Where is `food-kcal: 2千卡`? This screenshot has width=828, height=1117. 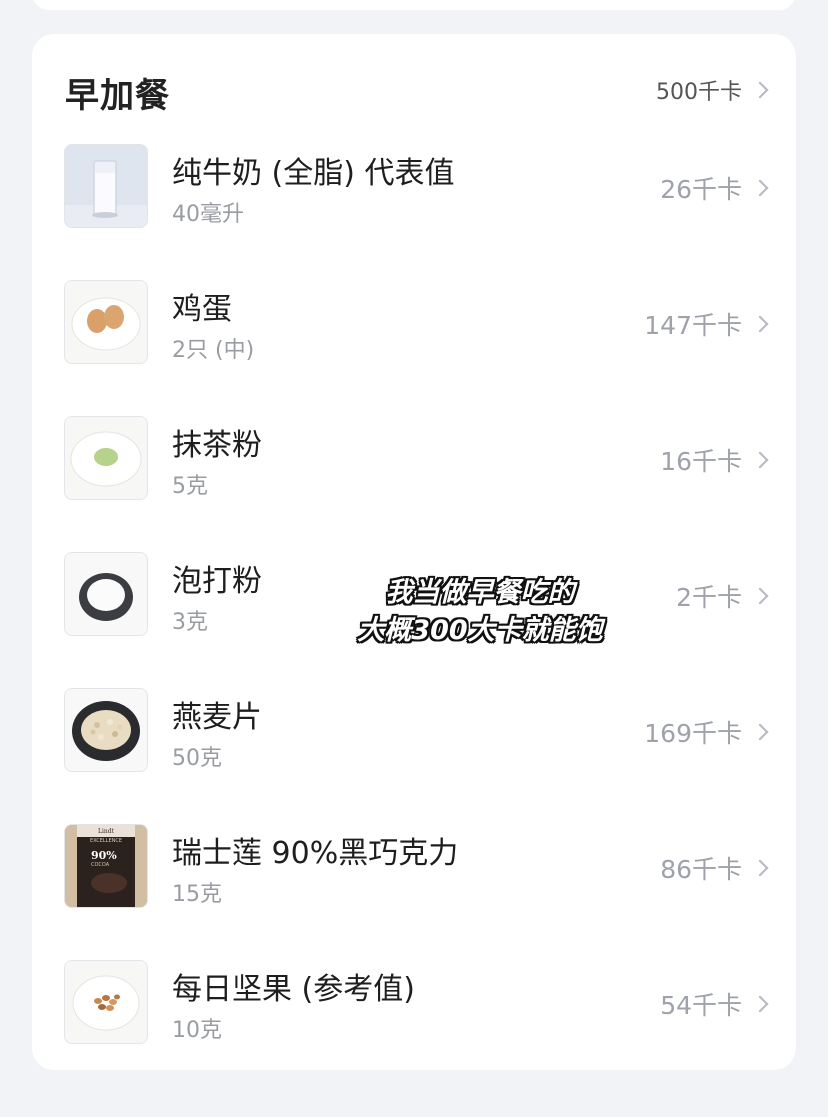
food-kcal: 2千卡 is located at coordinates (709, 597).